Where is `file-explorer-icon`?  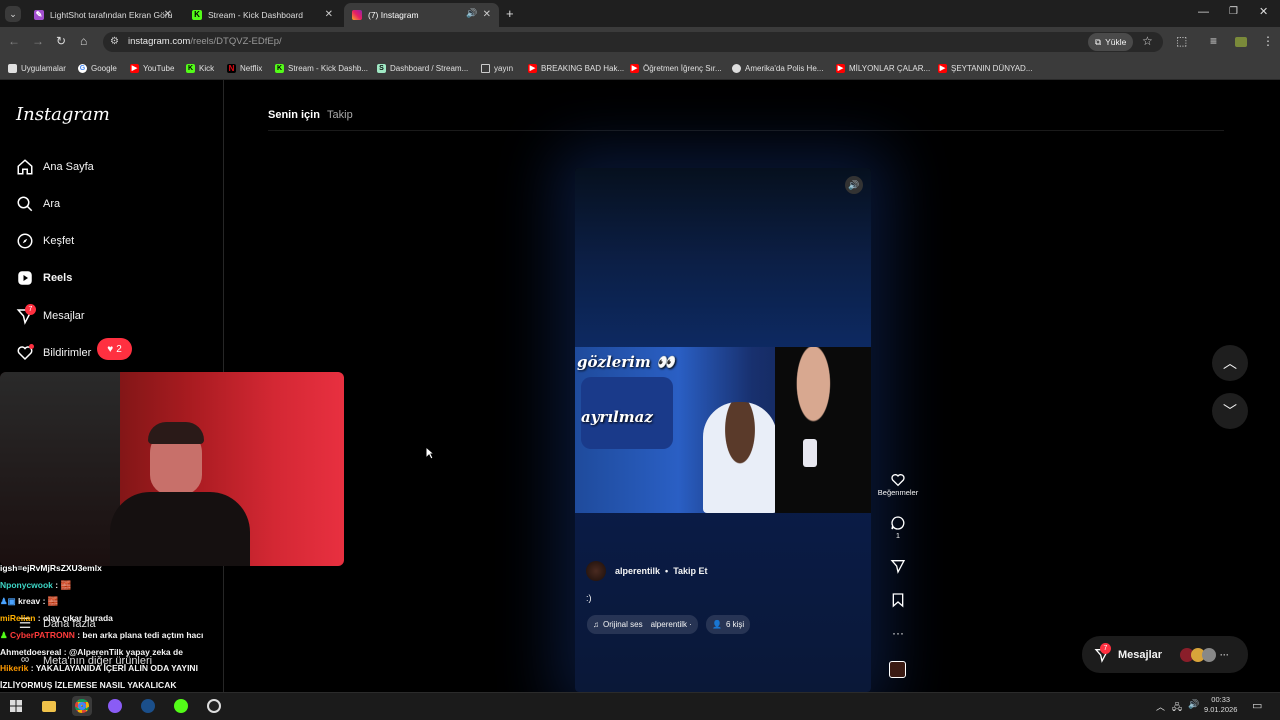
file-explorer-icon is located at coordinates (49, 706).